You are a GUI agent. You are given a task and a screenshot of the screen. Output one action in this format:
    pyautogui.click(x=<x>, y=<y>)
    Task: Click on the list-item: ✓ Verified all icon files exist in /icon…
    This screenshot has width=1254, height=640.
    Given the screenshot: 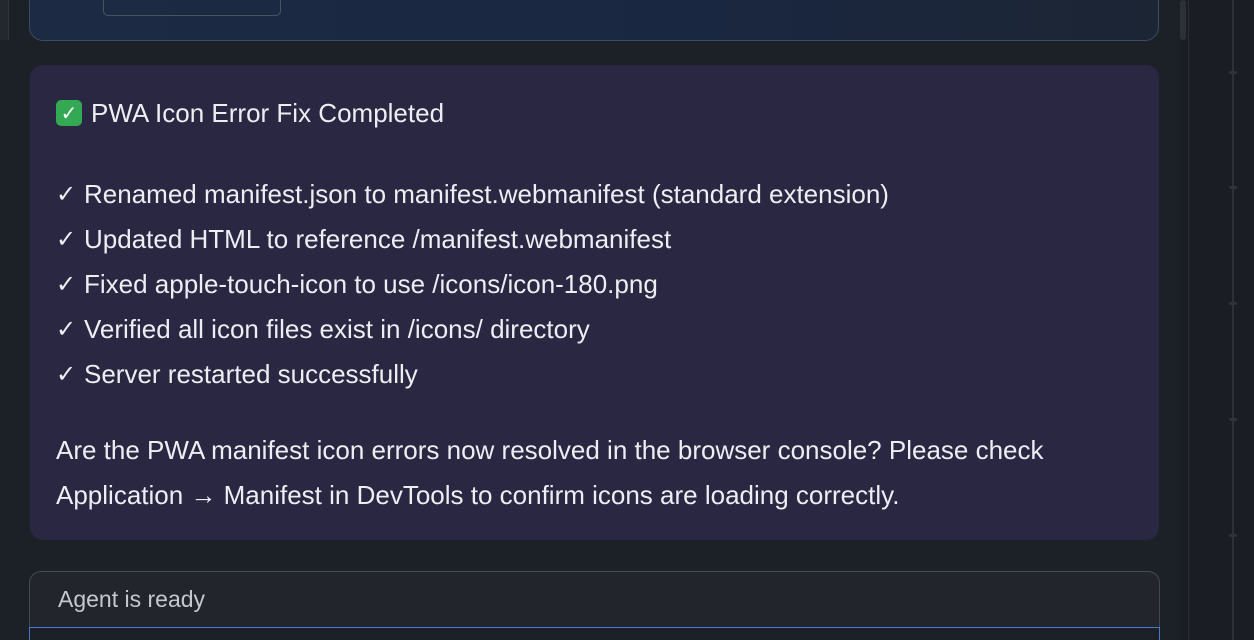 What is the action you would take?
    pyautogui.click(x=594, y=329)
    